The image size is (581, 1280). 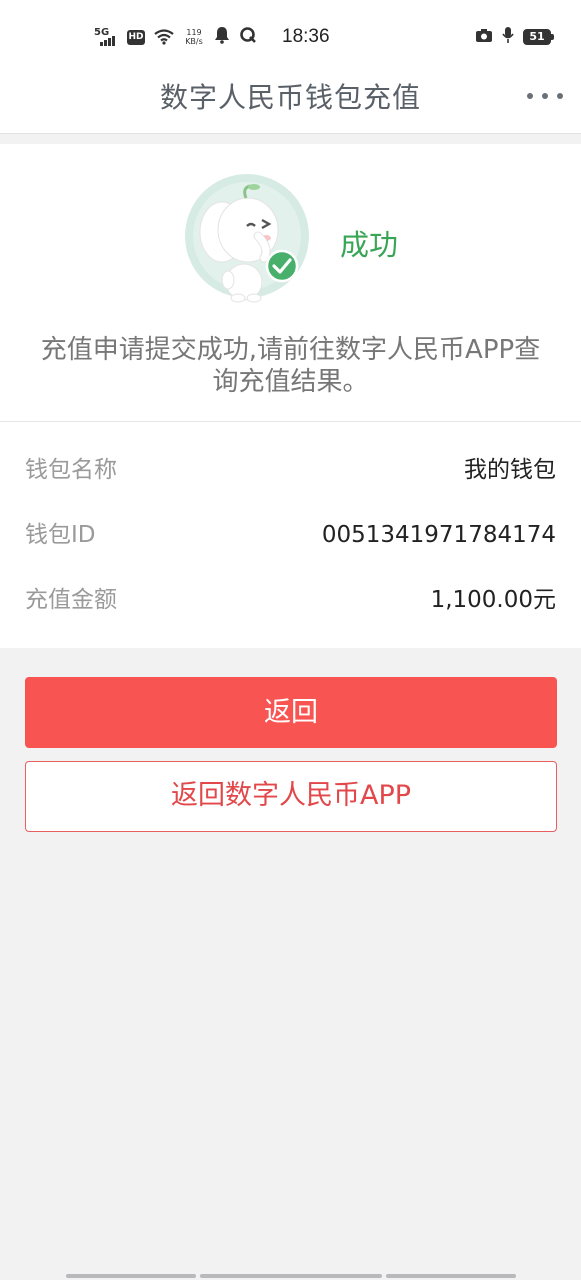 What do you see at coordinates (291, 796) in the screenshot?
I see `return-to-app-button: 返回数字人民币APP` at bounding box center [291, 796].